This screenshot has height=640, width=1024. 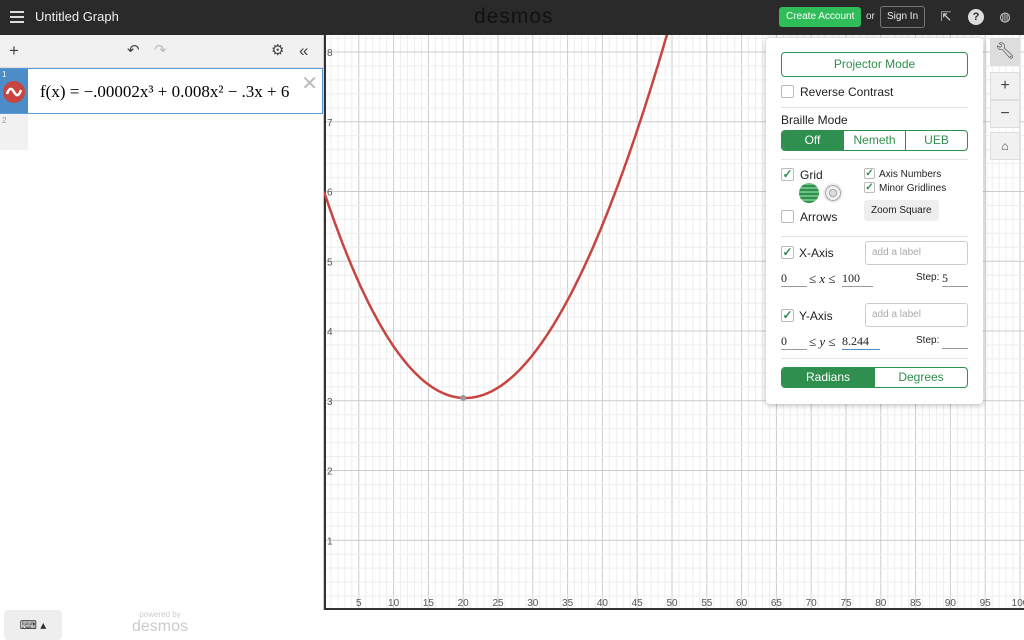 I want to click on expression-index: 2, so click(x=4, y=120).